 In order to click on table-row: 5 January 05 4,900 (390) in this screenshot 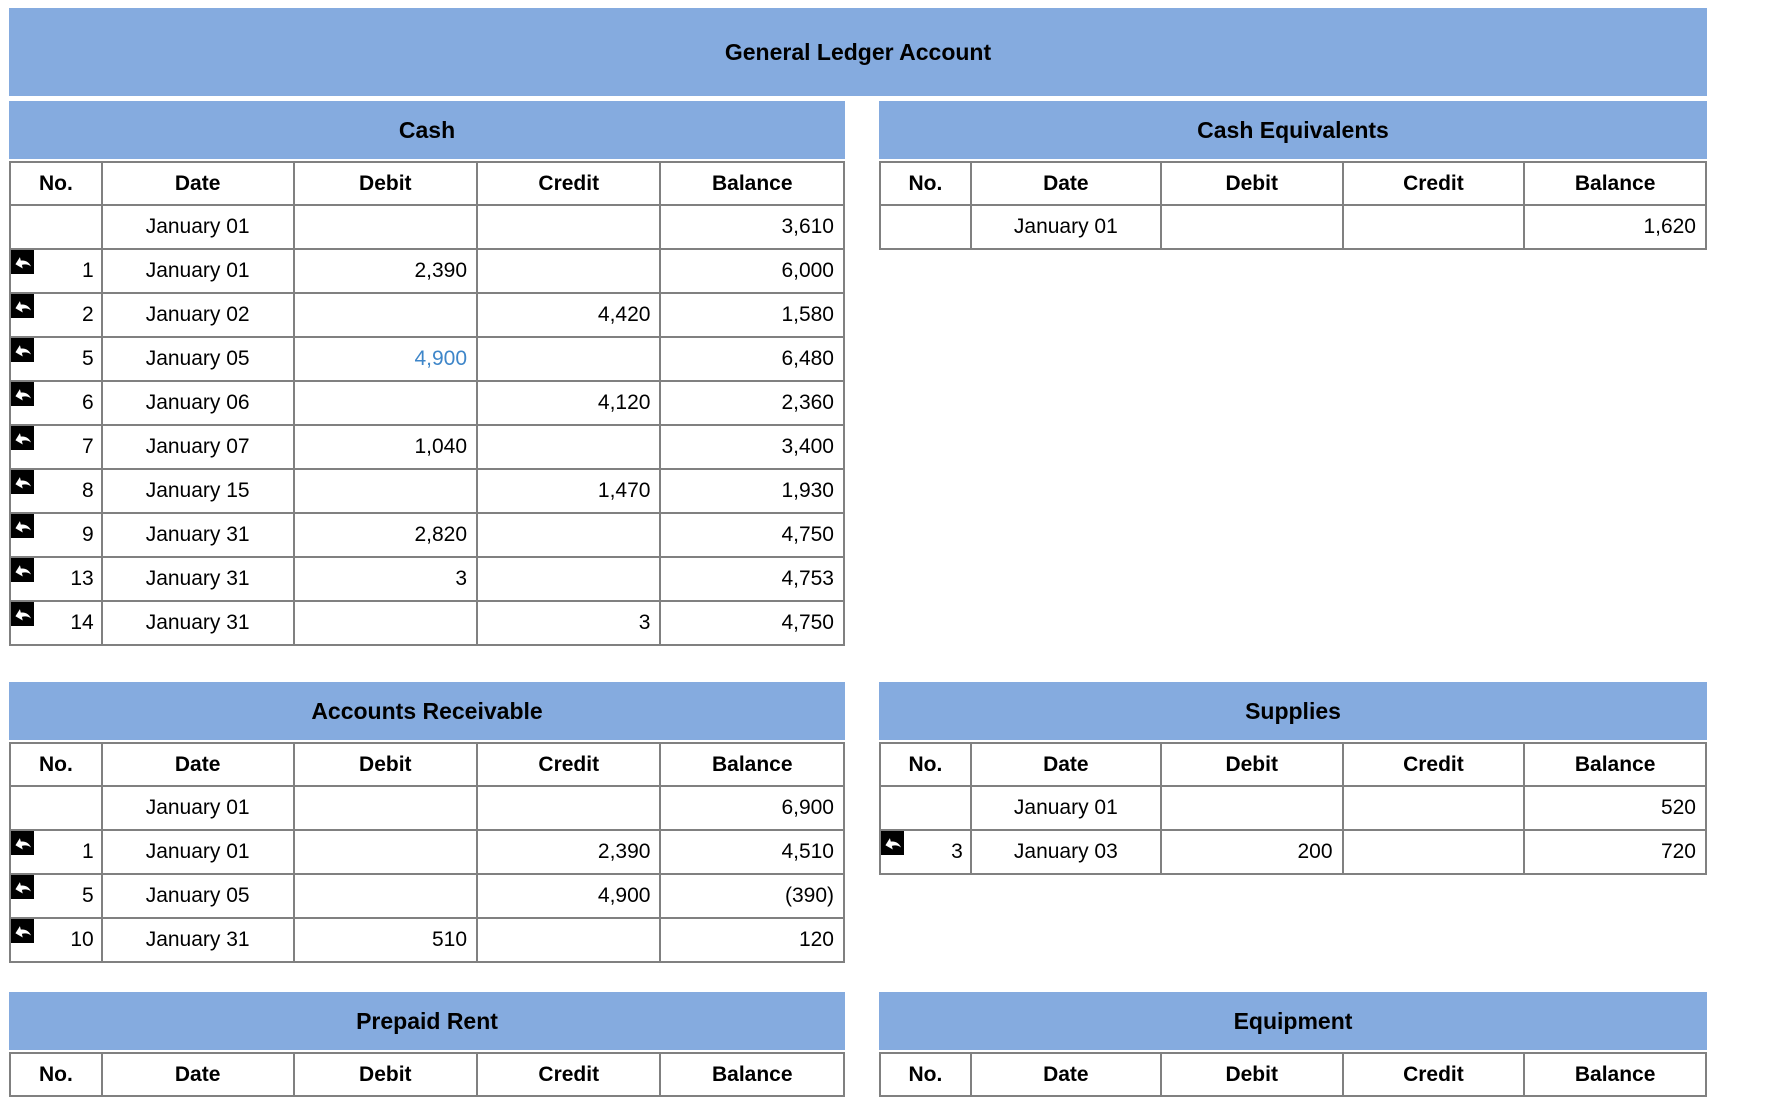, I will do `click(427, 896)`.